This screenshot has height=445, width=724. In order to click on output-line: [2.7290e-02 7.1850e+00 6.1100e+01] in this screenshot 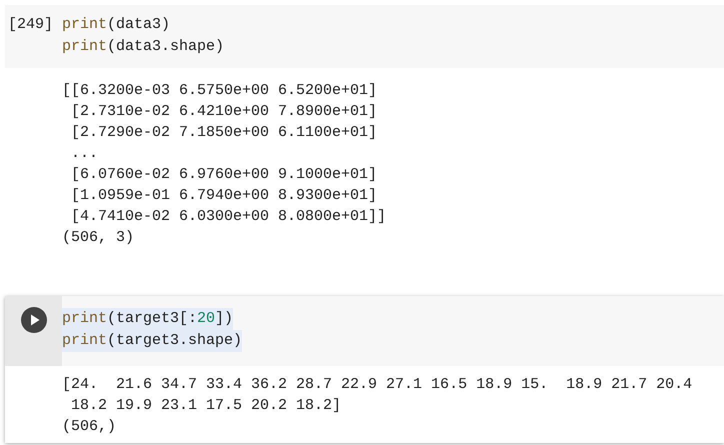, I will do `click(224, 133)`.